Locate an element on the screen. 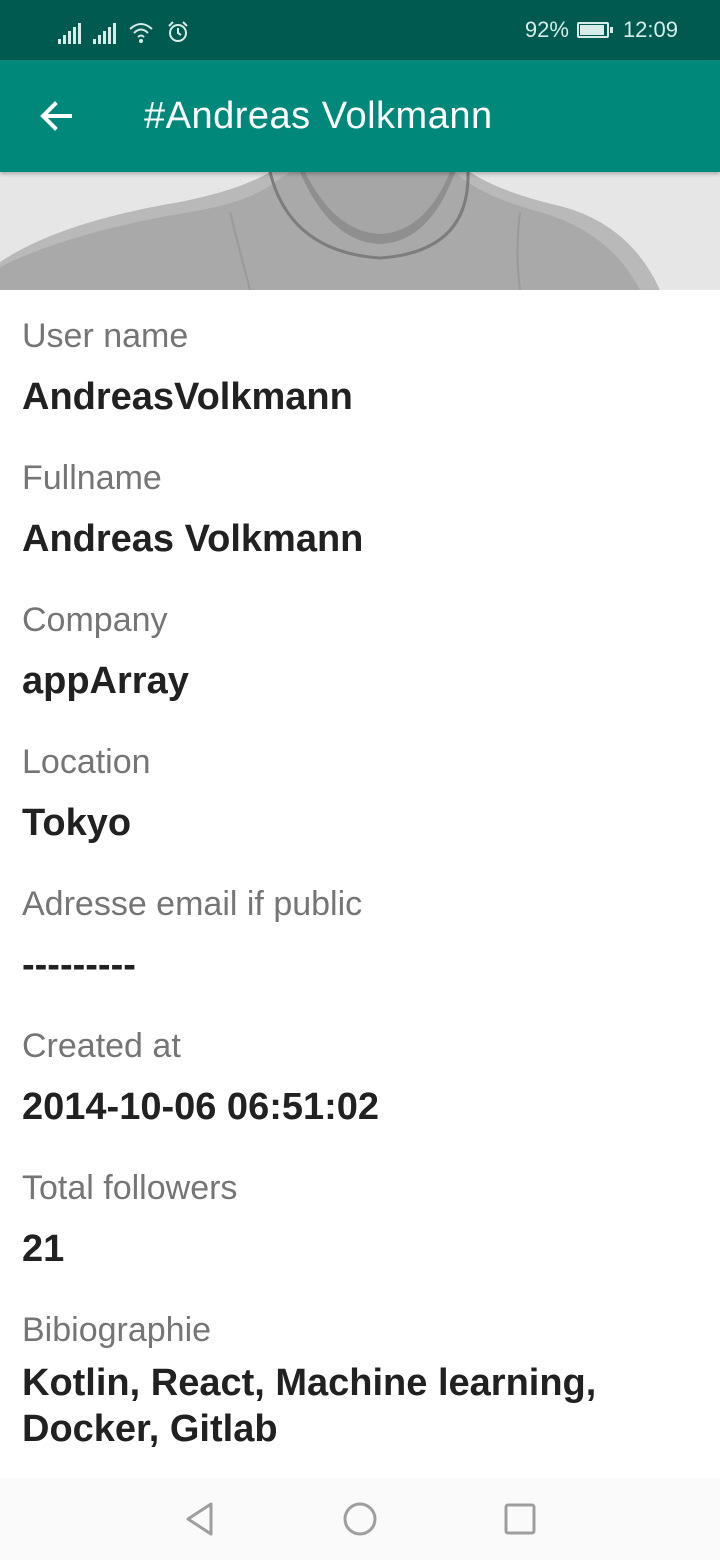 Image resolution: width=720 pixels, height=1560 pixels. field-company: Company appArray is located at coordinates (362, 645).